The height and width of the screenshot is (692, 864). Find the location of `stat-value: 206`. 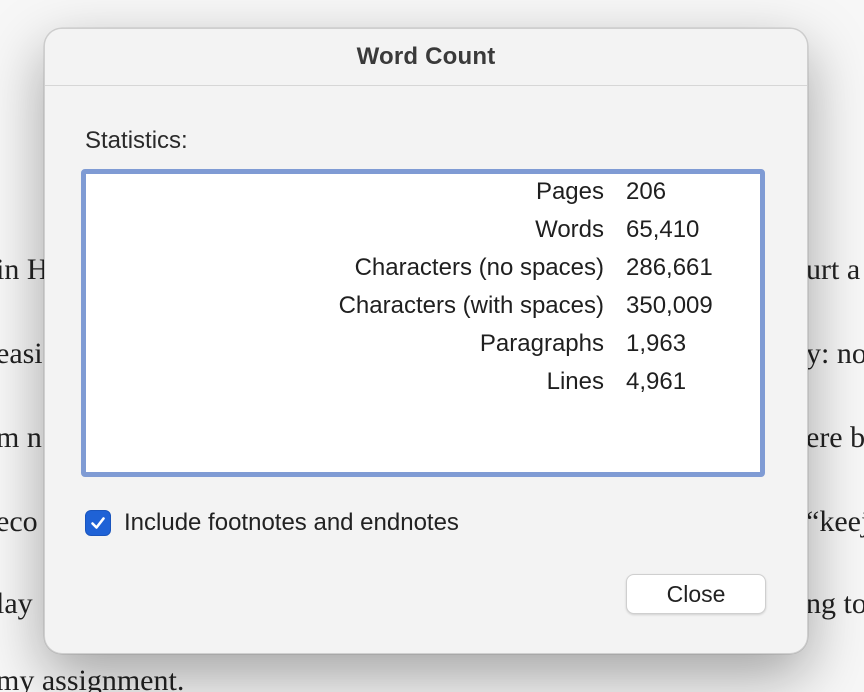

stat-value: 206 is located at coordinates (646, 191).